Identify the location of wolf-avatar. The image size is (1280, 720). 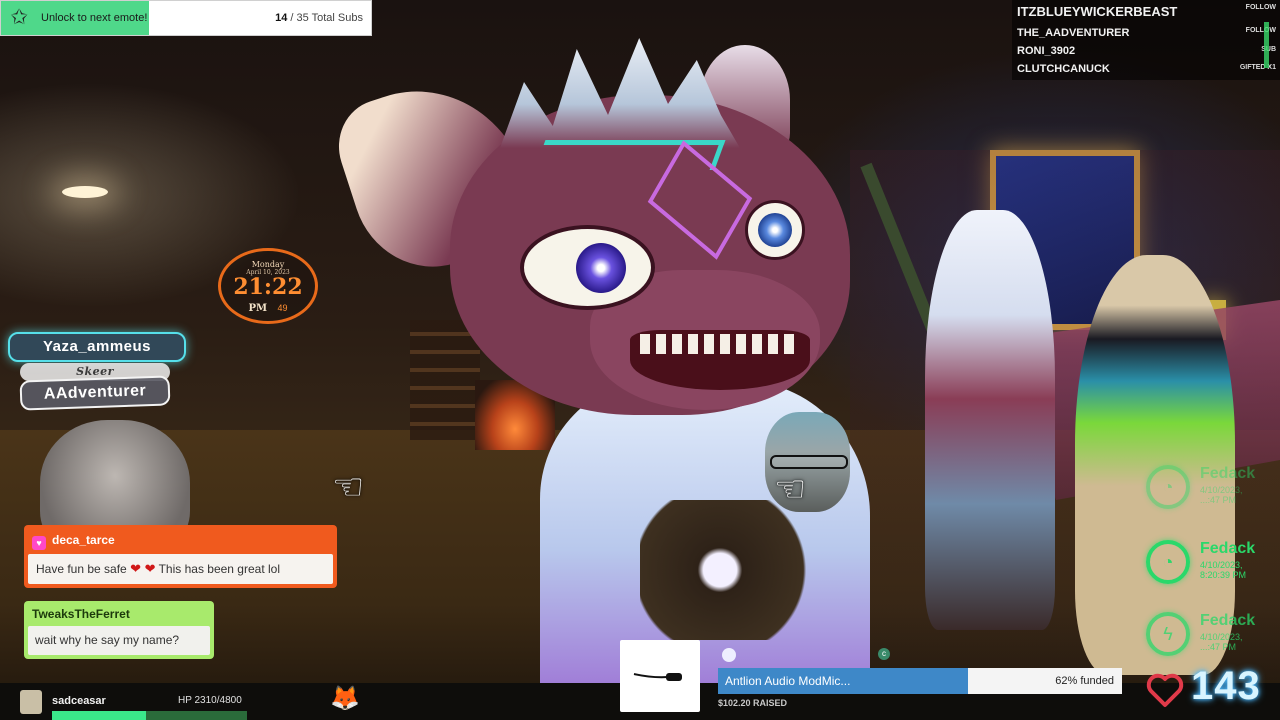
(990, 420).